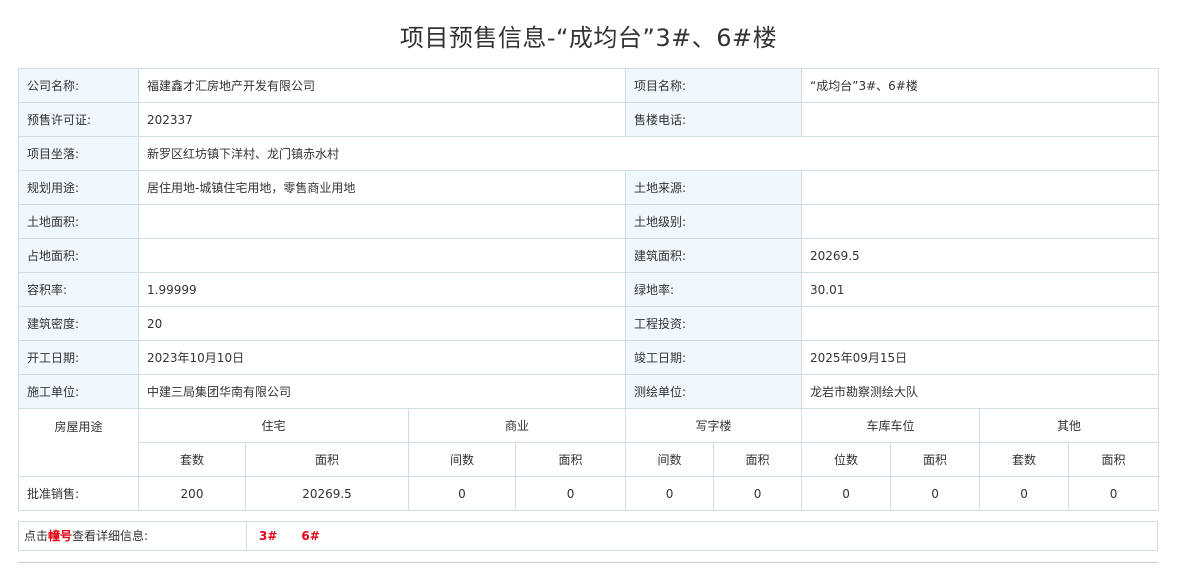 This screenshot has height=573, width=1177. I want to click on start-date-label: 开工日期:, so click(78, 357).